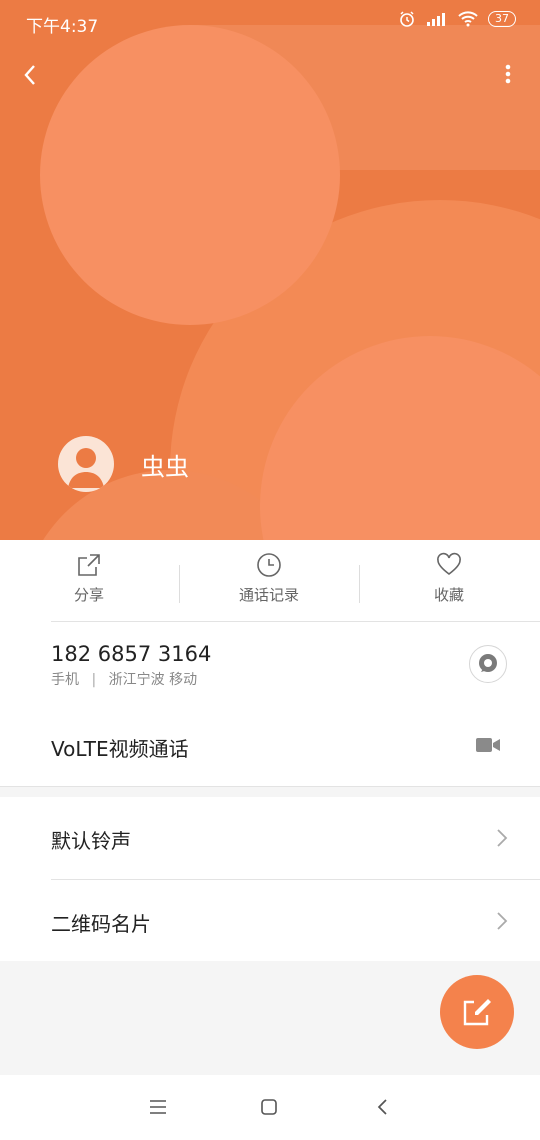 The height and width of the screenshot is (1140, 540). I want to click on qr-card-row: 二维码名片, so click(101, 922).